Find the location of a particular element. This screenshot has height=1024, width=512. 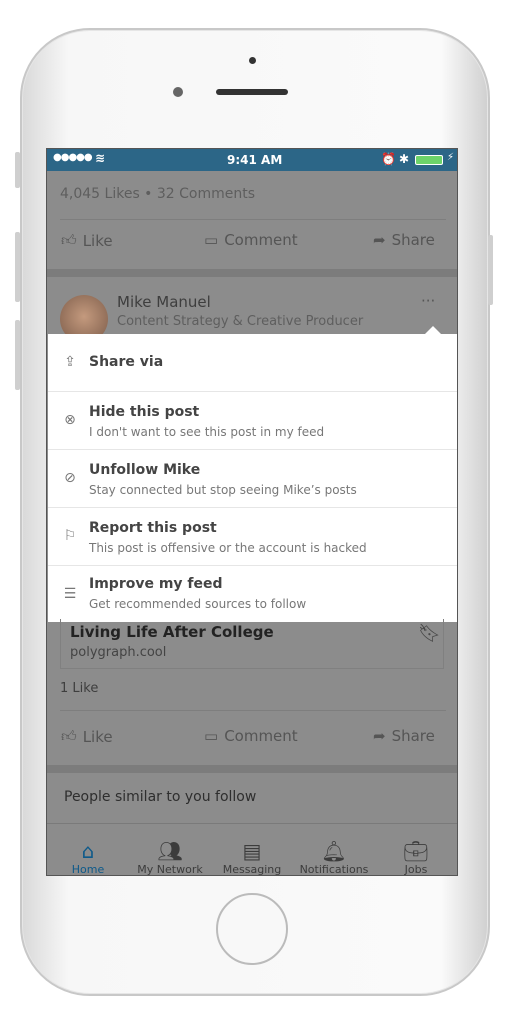

tab-my-network: 👥︎ My Network is located at coordinates (170, 857).